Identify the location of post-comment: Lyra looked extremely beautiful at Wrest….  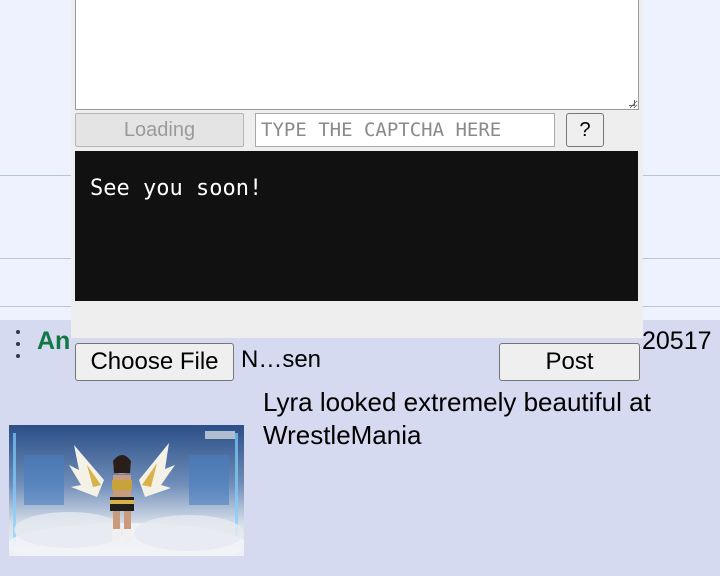
(457, 418).